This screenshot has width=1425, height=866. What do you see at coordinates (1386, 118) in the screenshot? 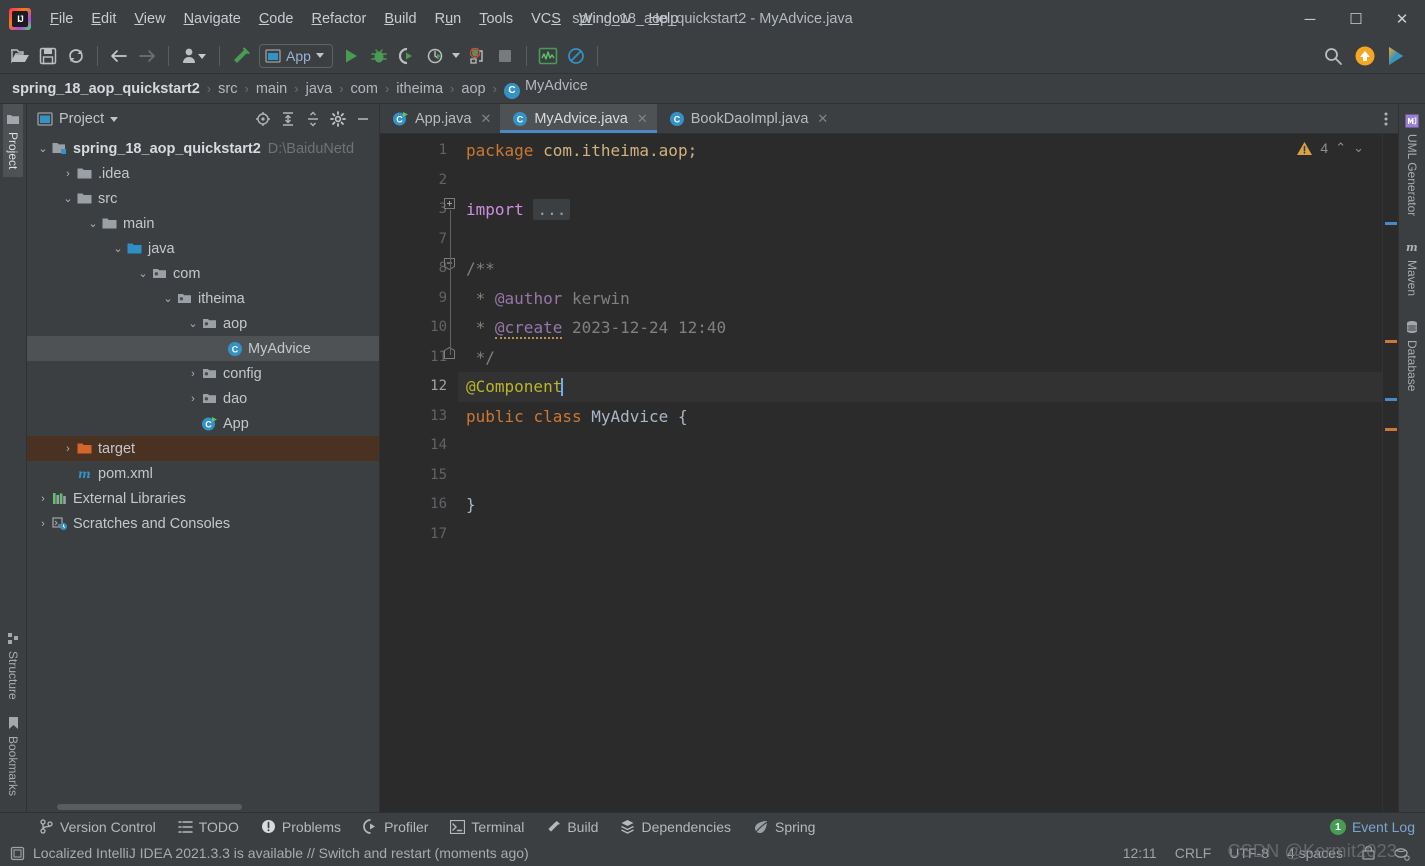
I see `more-vertical-icon` at bounding box center [1386, 118].